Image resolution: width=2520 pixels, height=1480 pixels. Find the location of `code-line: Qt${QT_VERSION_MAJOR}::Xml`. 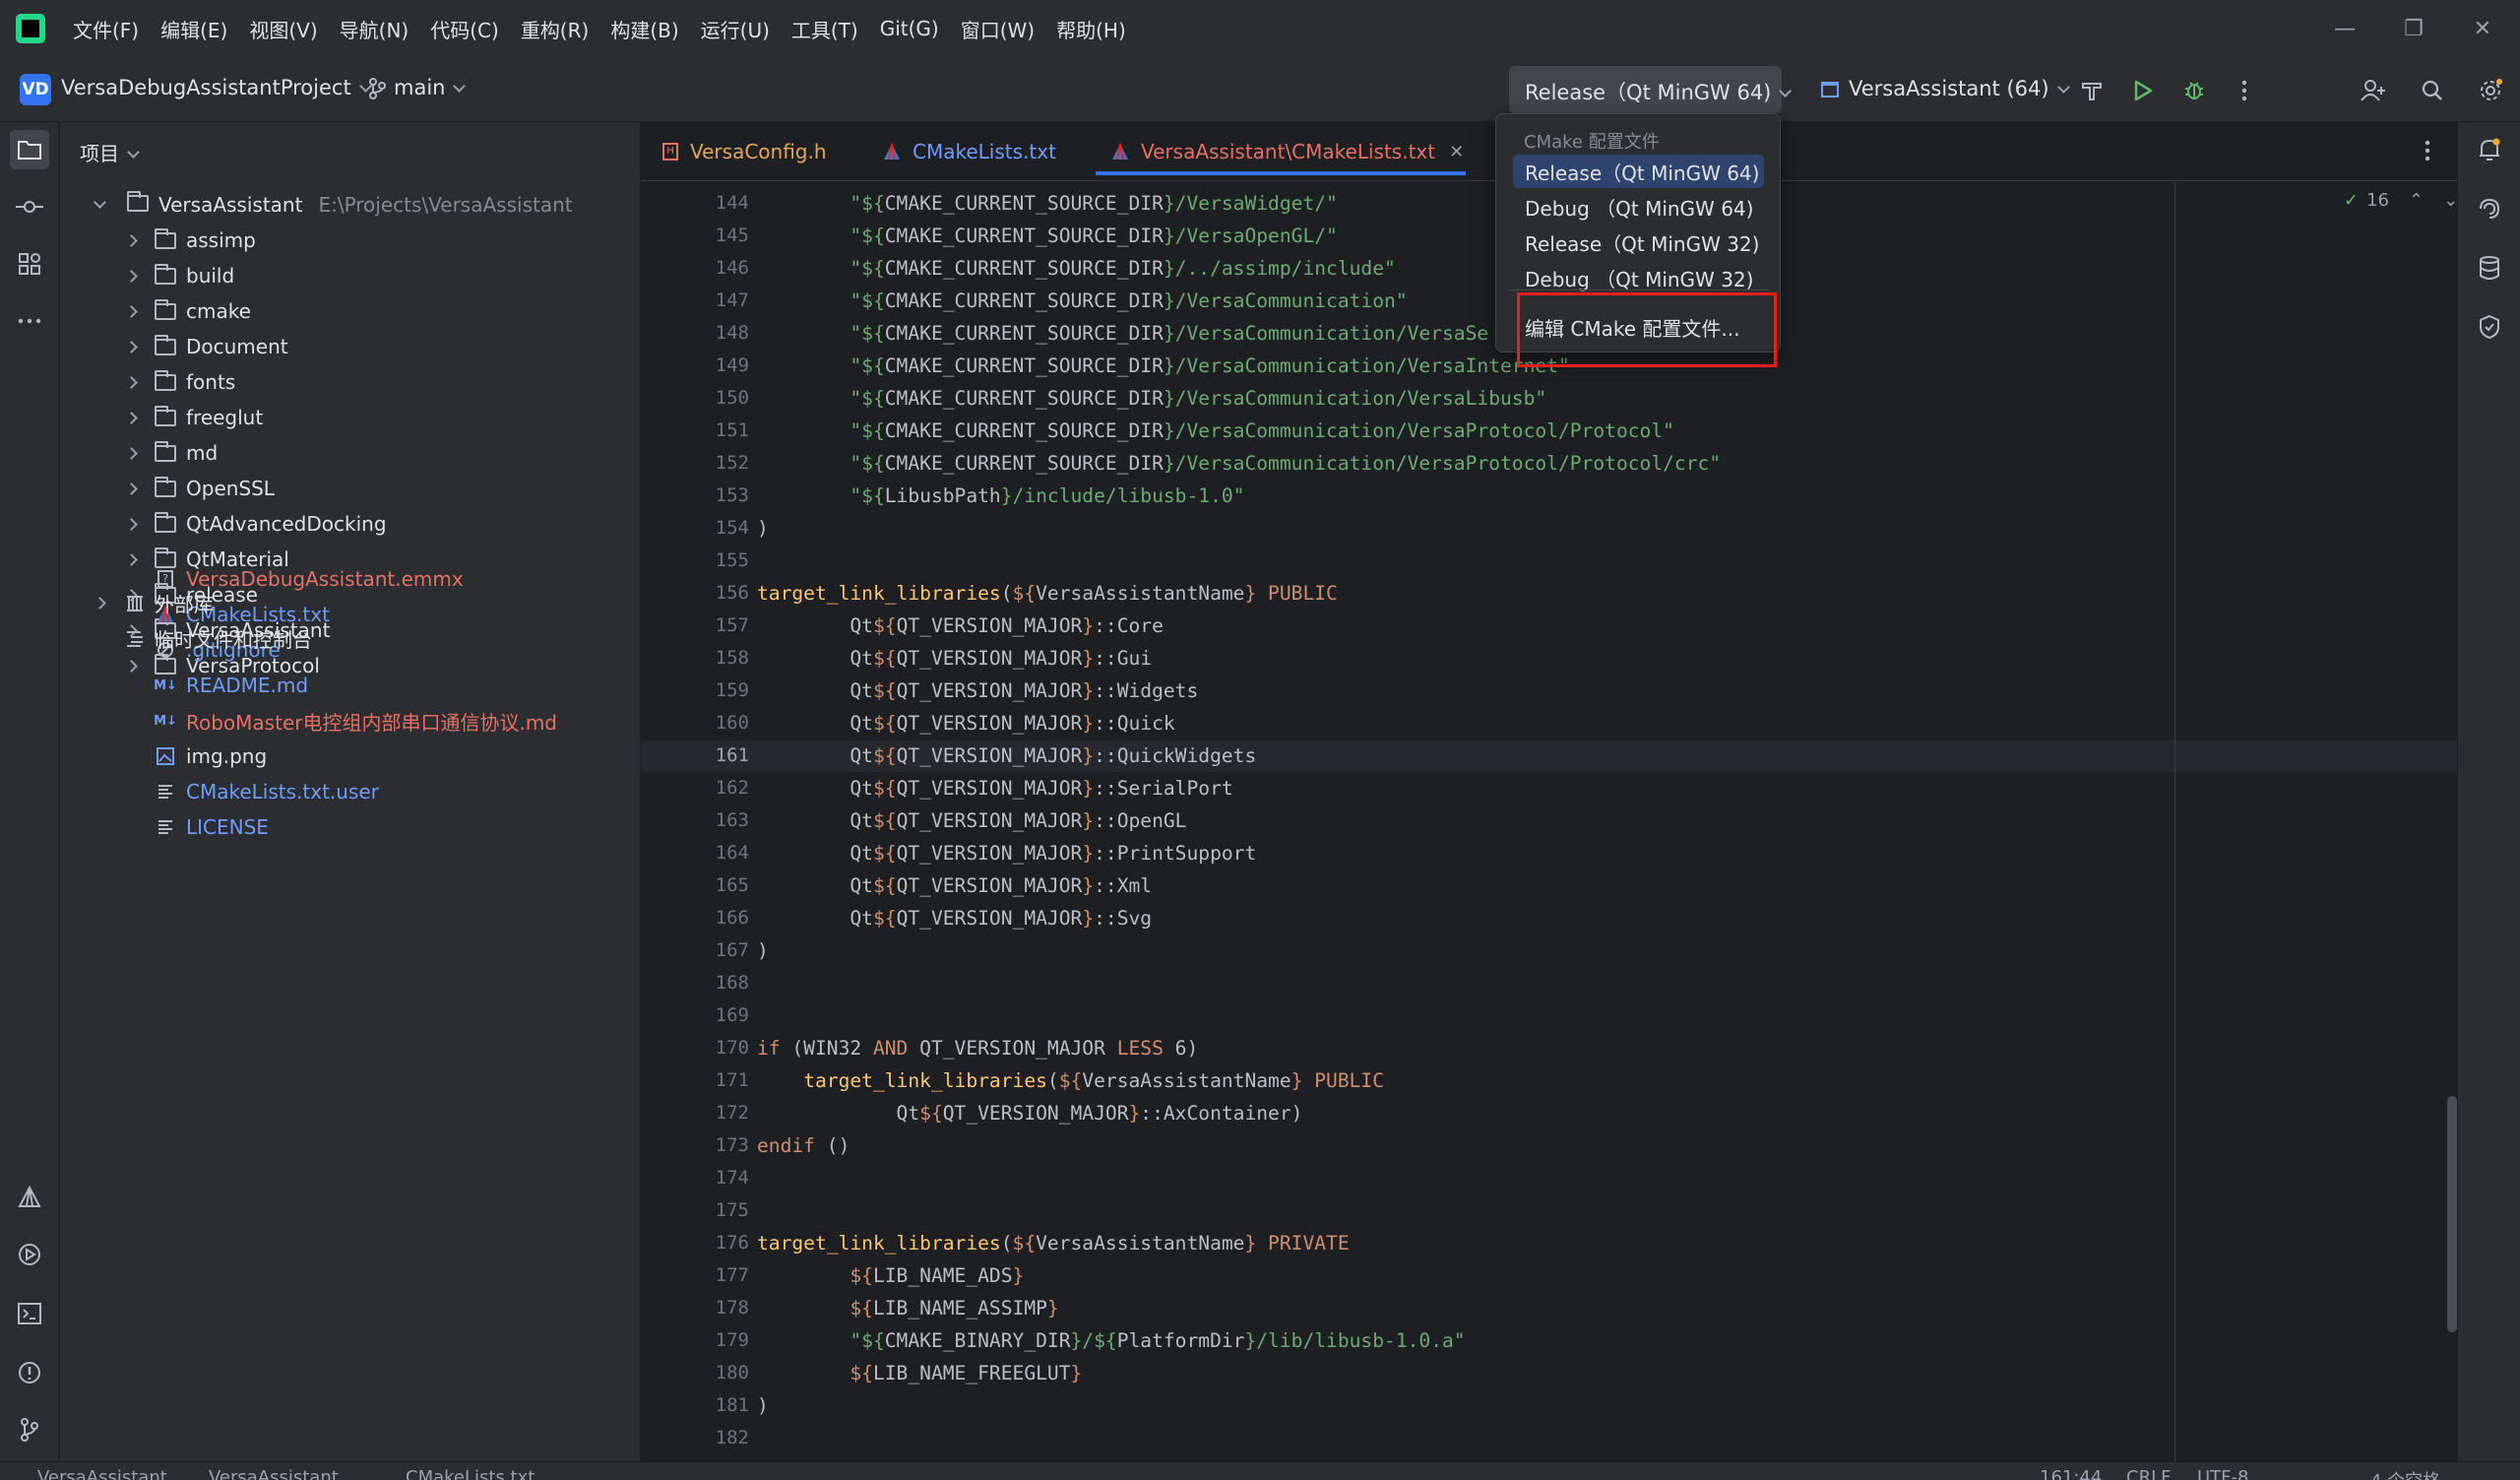

code-line: Qt${QT_VERSION_MAJOR}::Xml is located at coordinates (954, 885).